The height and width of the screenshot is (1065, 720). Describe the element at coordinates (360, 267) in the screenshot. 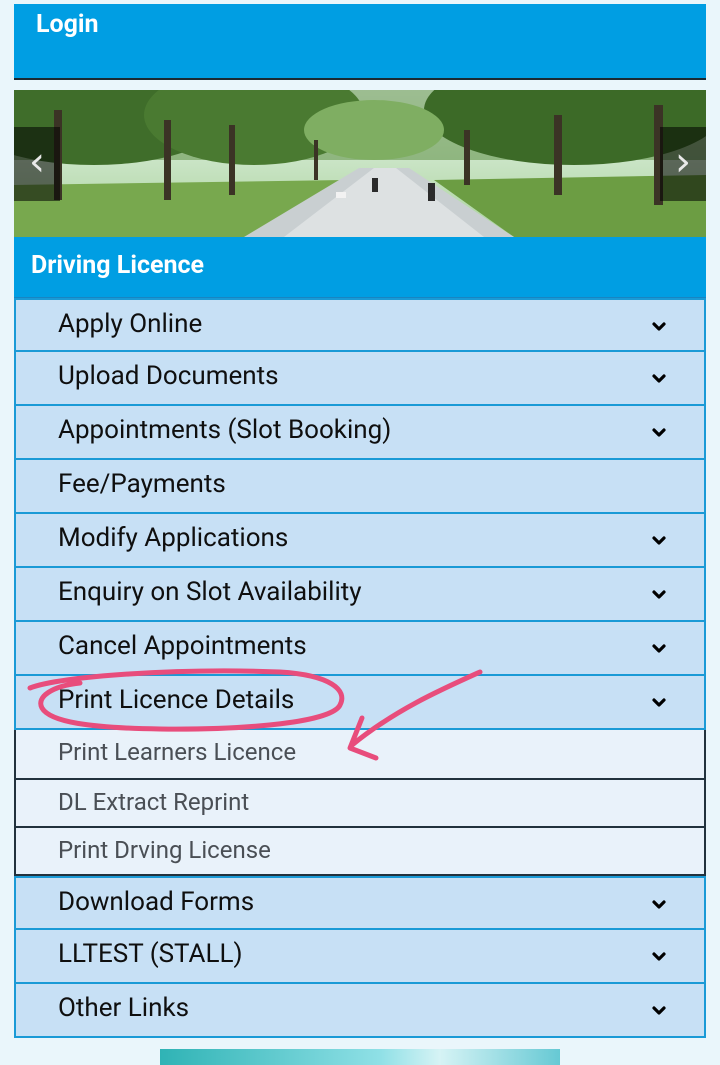

I see `section-header: Driving Licence` at that location.